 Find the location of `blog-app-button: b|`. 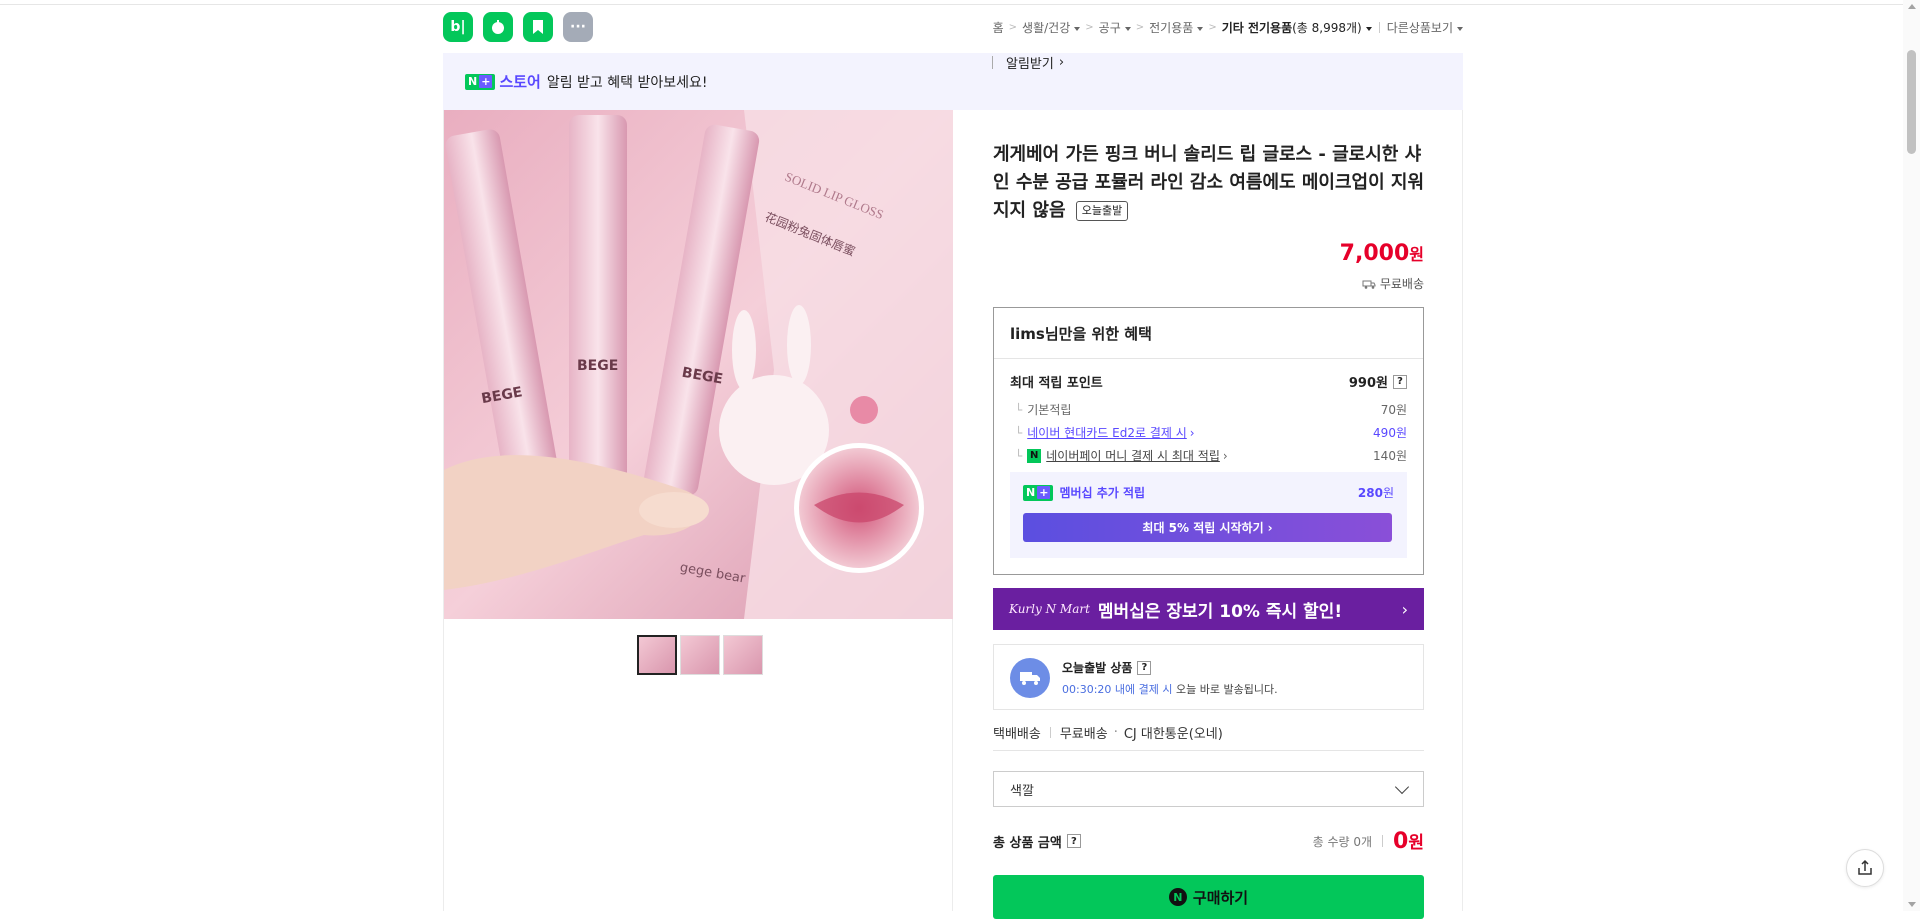

blog-app-button: b| is located at coordinates (458, 27).